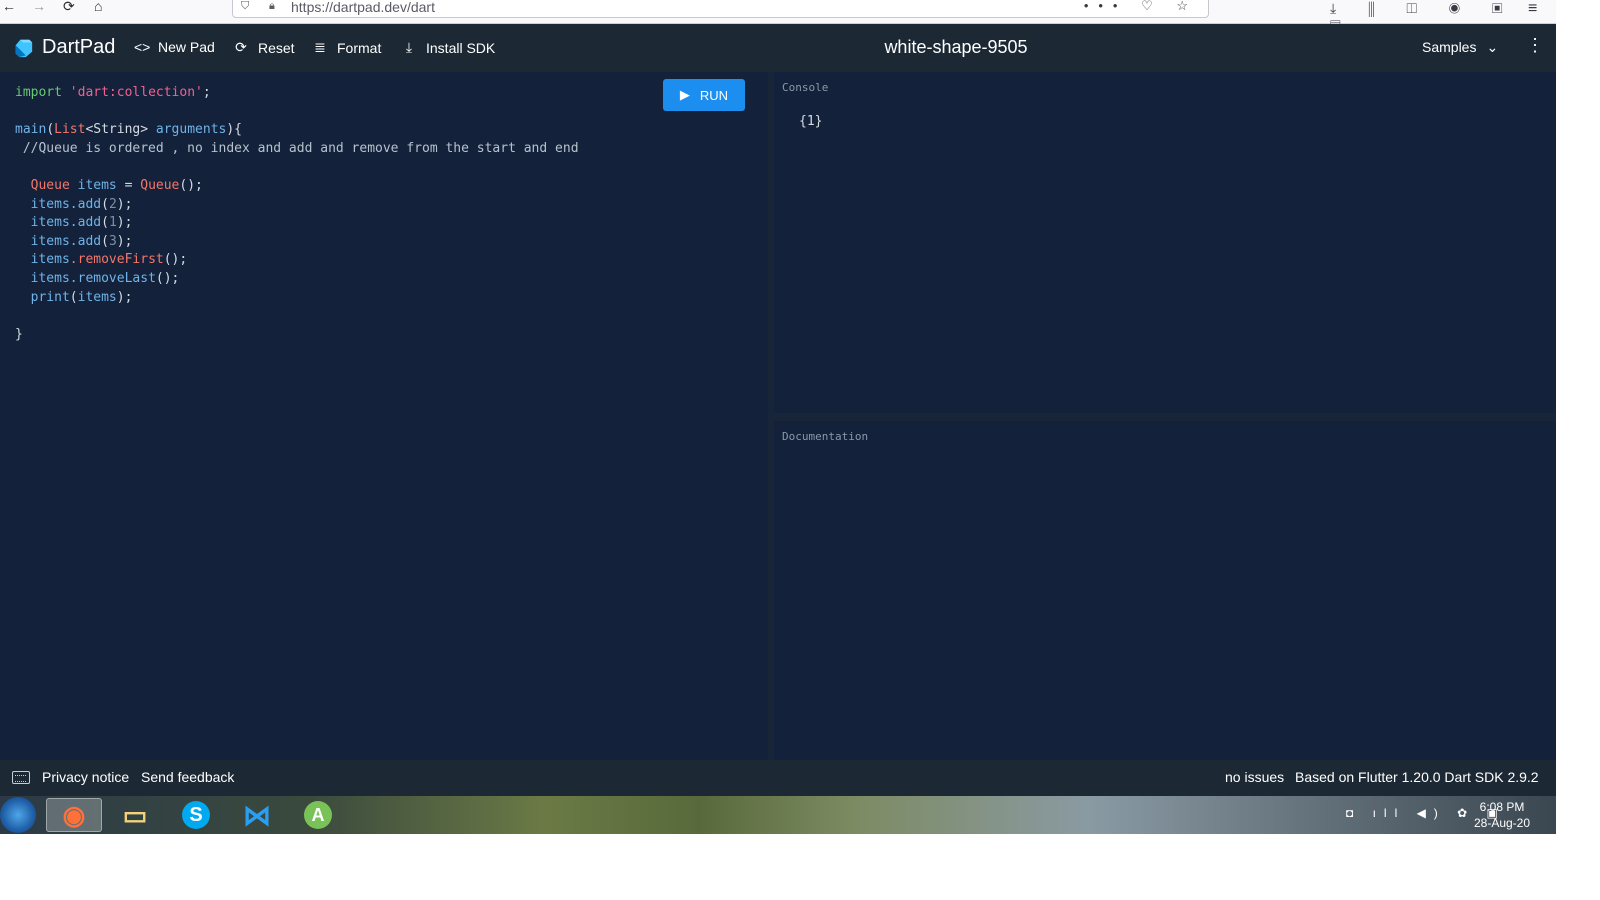  I want to click on more-vert-icon: ⋮, so click(1535, 45).